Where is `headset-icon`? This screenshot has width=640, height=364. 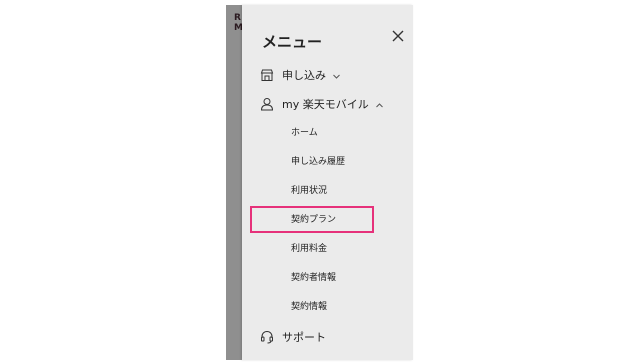 headset-icon is located at coordinates (267, 337).